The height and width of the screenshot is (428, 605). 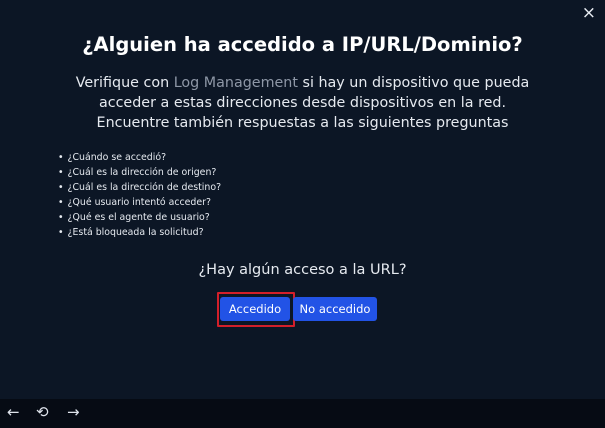 What do you see at coordinates (236, 83) in the screenshot?
I see `log-management-link: Log Management` at bounding box center [236, 83].